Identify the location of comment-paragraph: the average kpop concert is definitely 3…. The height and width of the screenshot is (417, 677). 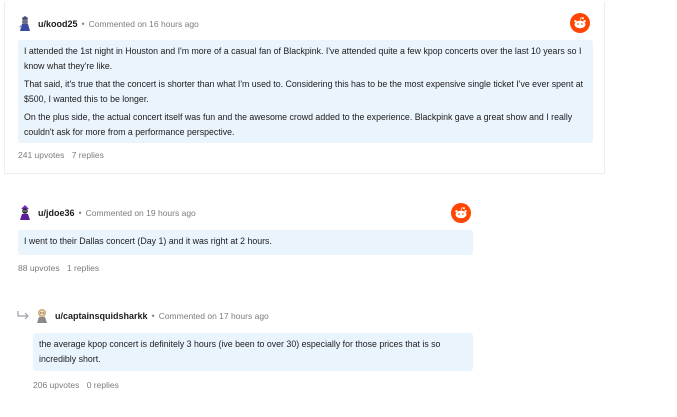
(240, 351).